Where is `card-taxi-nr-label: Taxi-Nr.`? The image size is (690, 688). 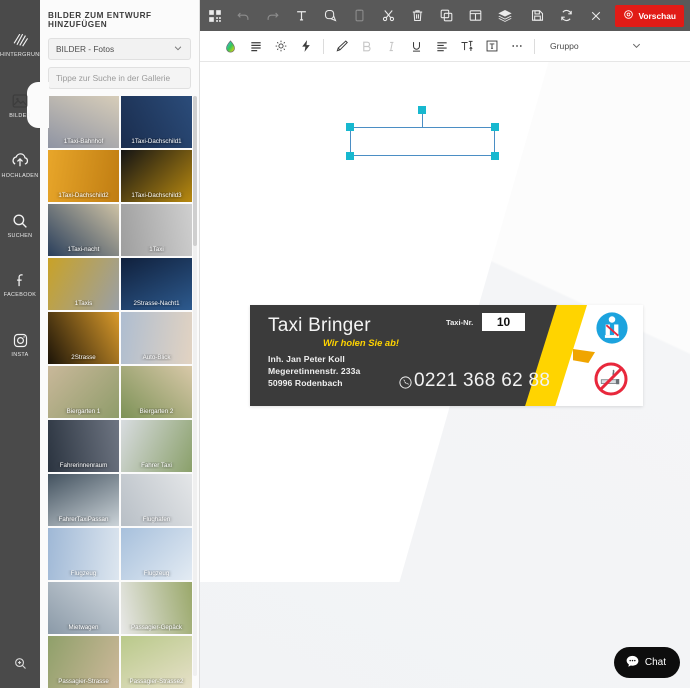 card-taxi-nr-label: Taxi-Nr. is located at coordinates (460, 322).